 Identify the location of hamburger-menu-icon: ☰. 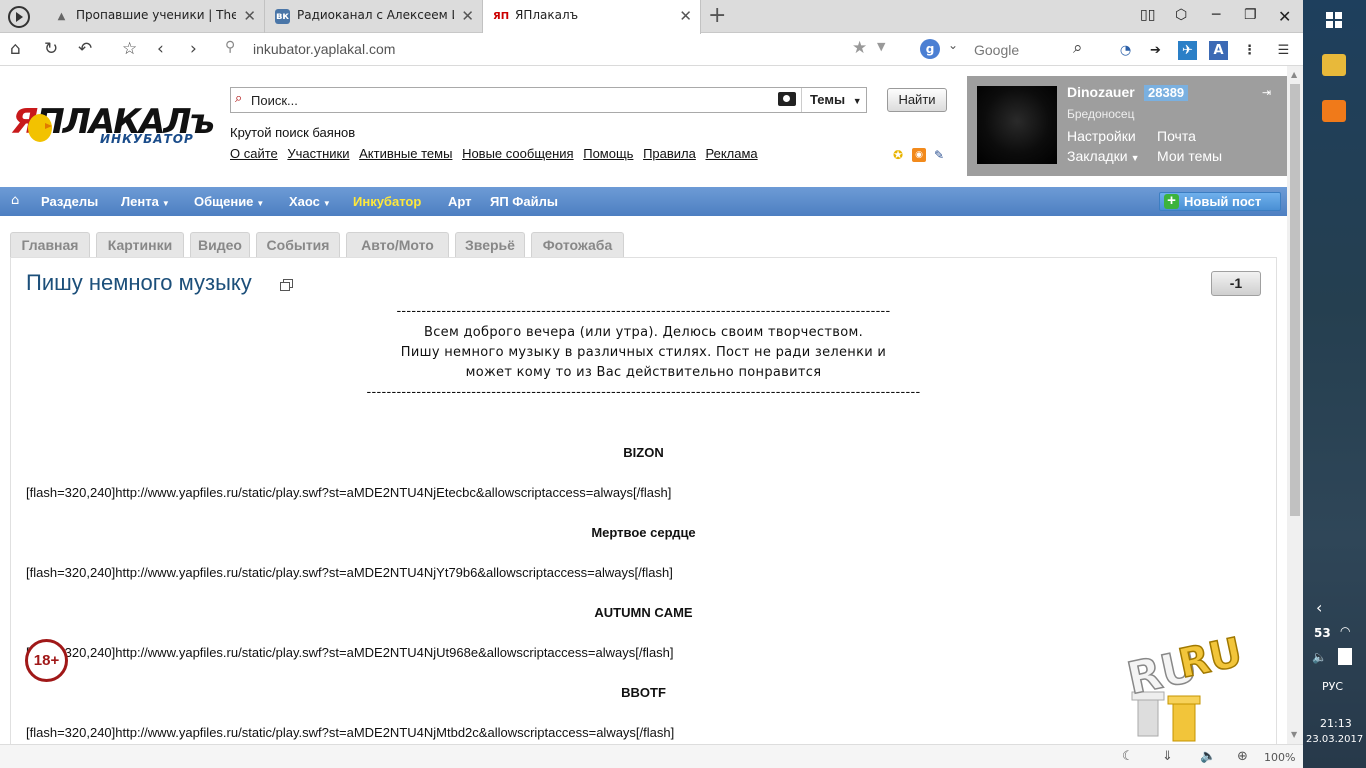
(1283, 50).